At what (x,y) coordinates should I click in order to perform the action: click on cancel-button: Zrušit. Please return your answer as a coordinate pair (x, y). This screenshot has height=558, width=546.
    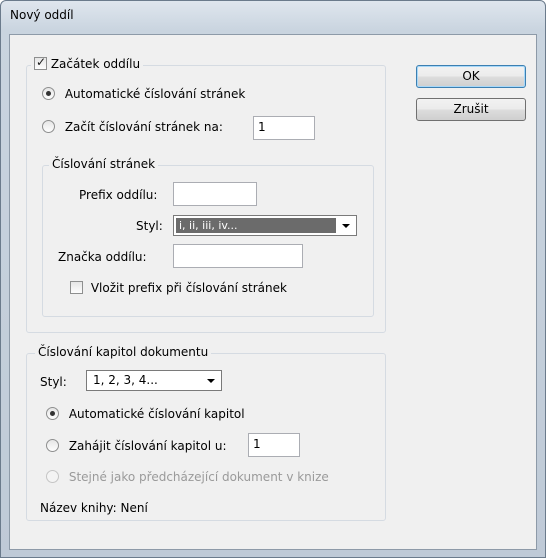
    Looking at the image, I should click on (471, 109).